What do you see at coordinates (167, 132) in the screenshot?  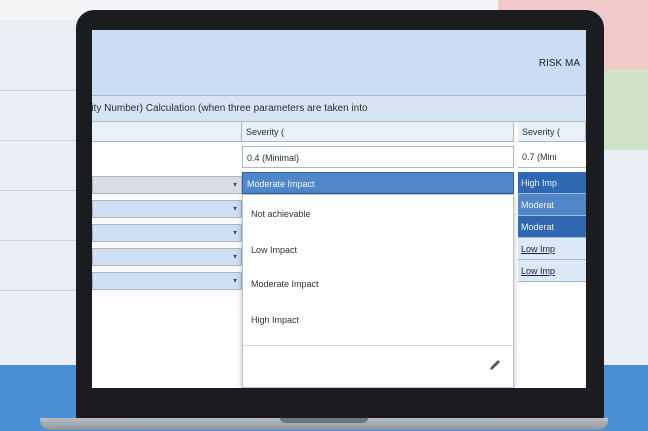 I see `column-header-left` at bounding box center [167, 132].